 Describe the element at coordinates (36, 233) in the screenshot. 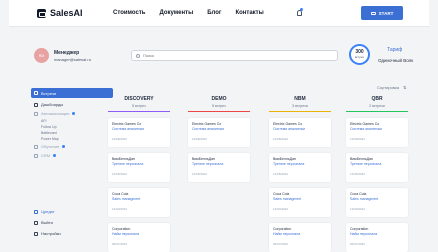

I see `gear-icon` at that location.